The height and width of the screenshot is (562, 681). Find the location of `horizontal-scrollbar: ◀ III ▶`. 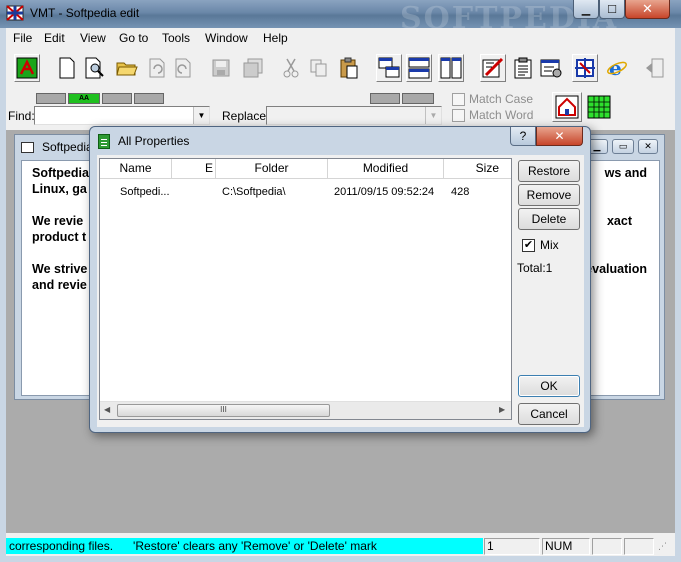

horizontal-scrollbar: ◀ III ▶ is located at coordinates (305, 410).